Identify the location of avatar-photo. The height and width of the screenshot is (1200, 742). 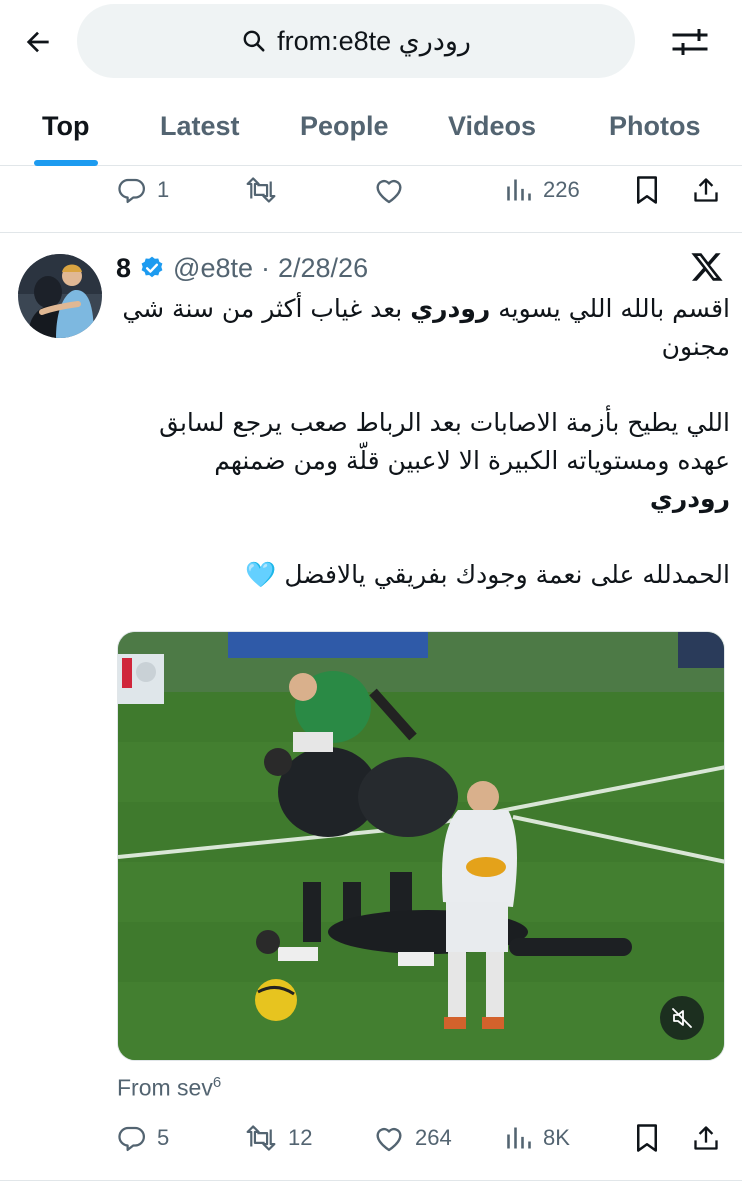
(60, 296).